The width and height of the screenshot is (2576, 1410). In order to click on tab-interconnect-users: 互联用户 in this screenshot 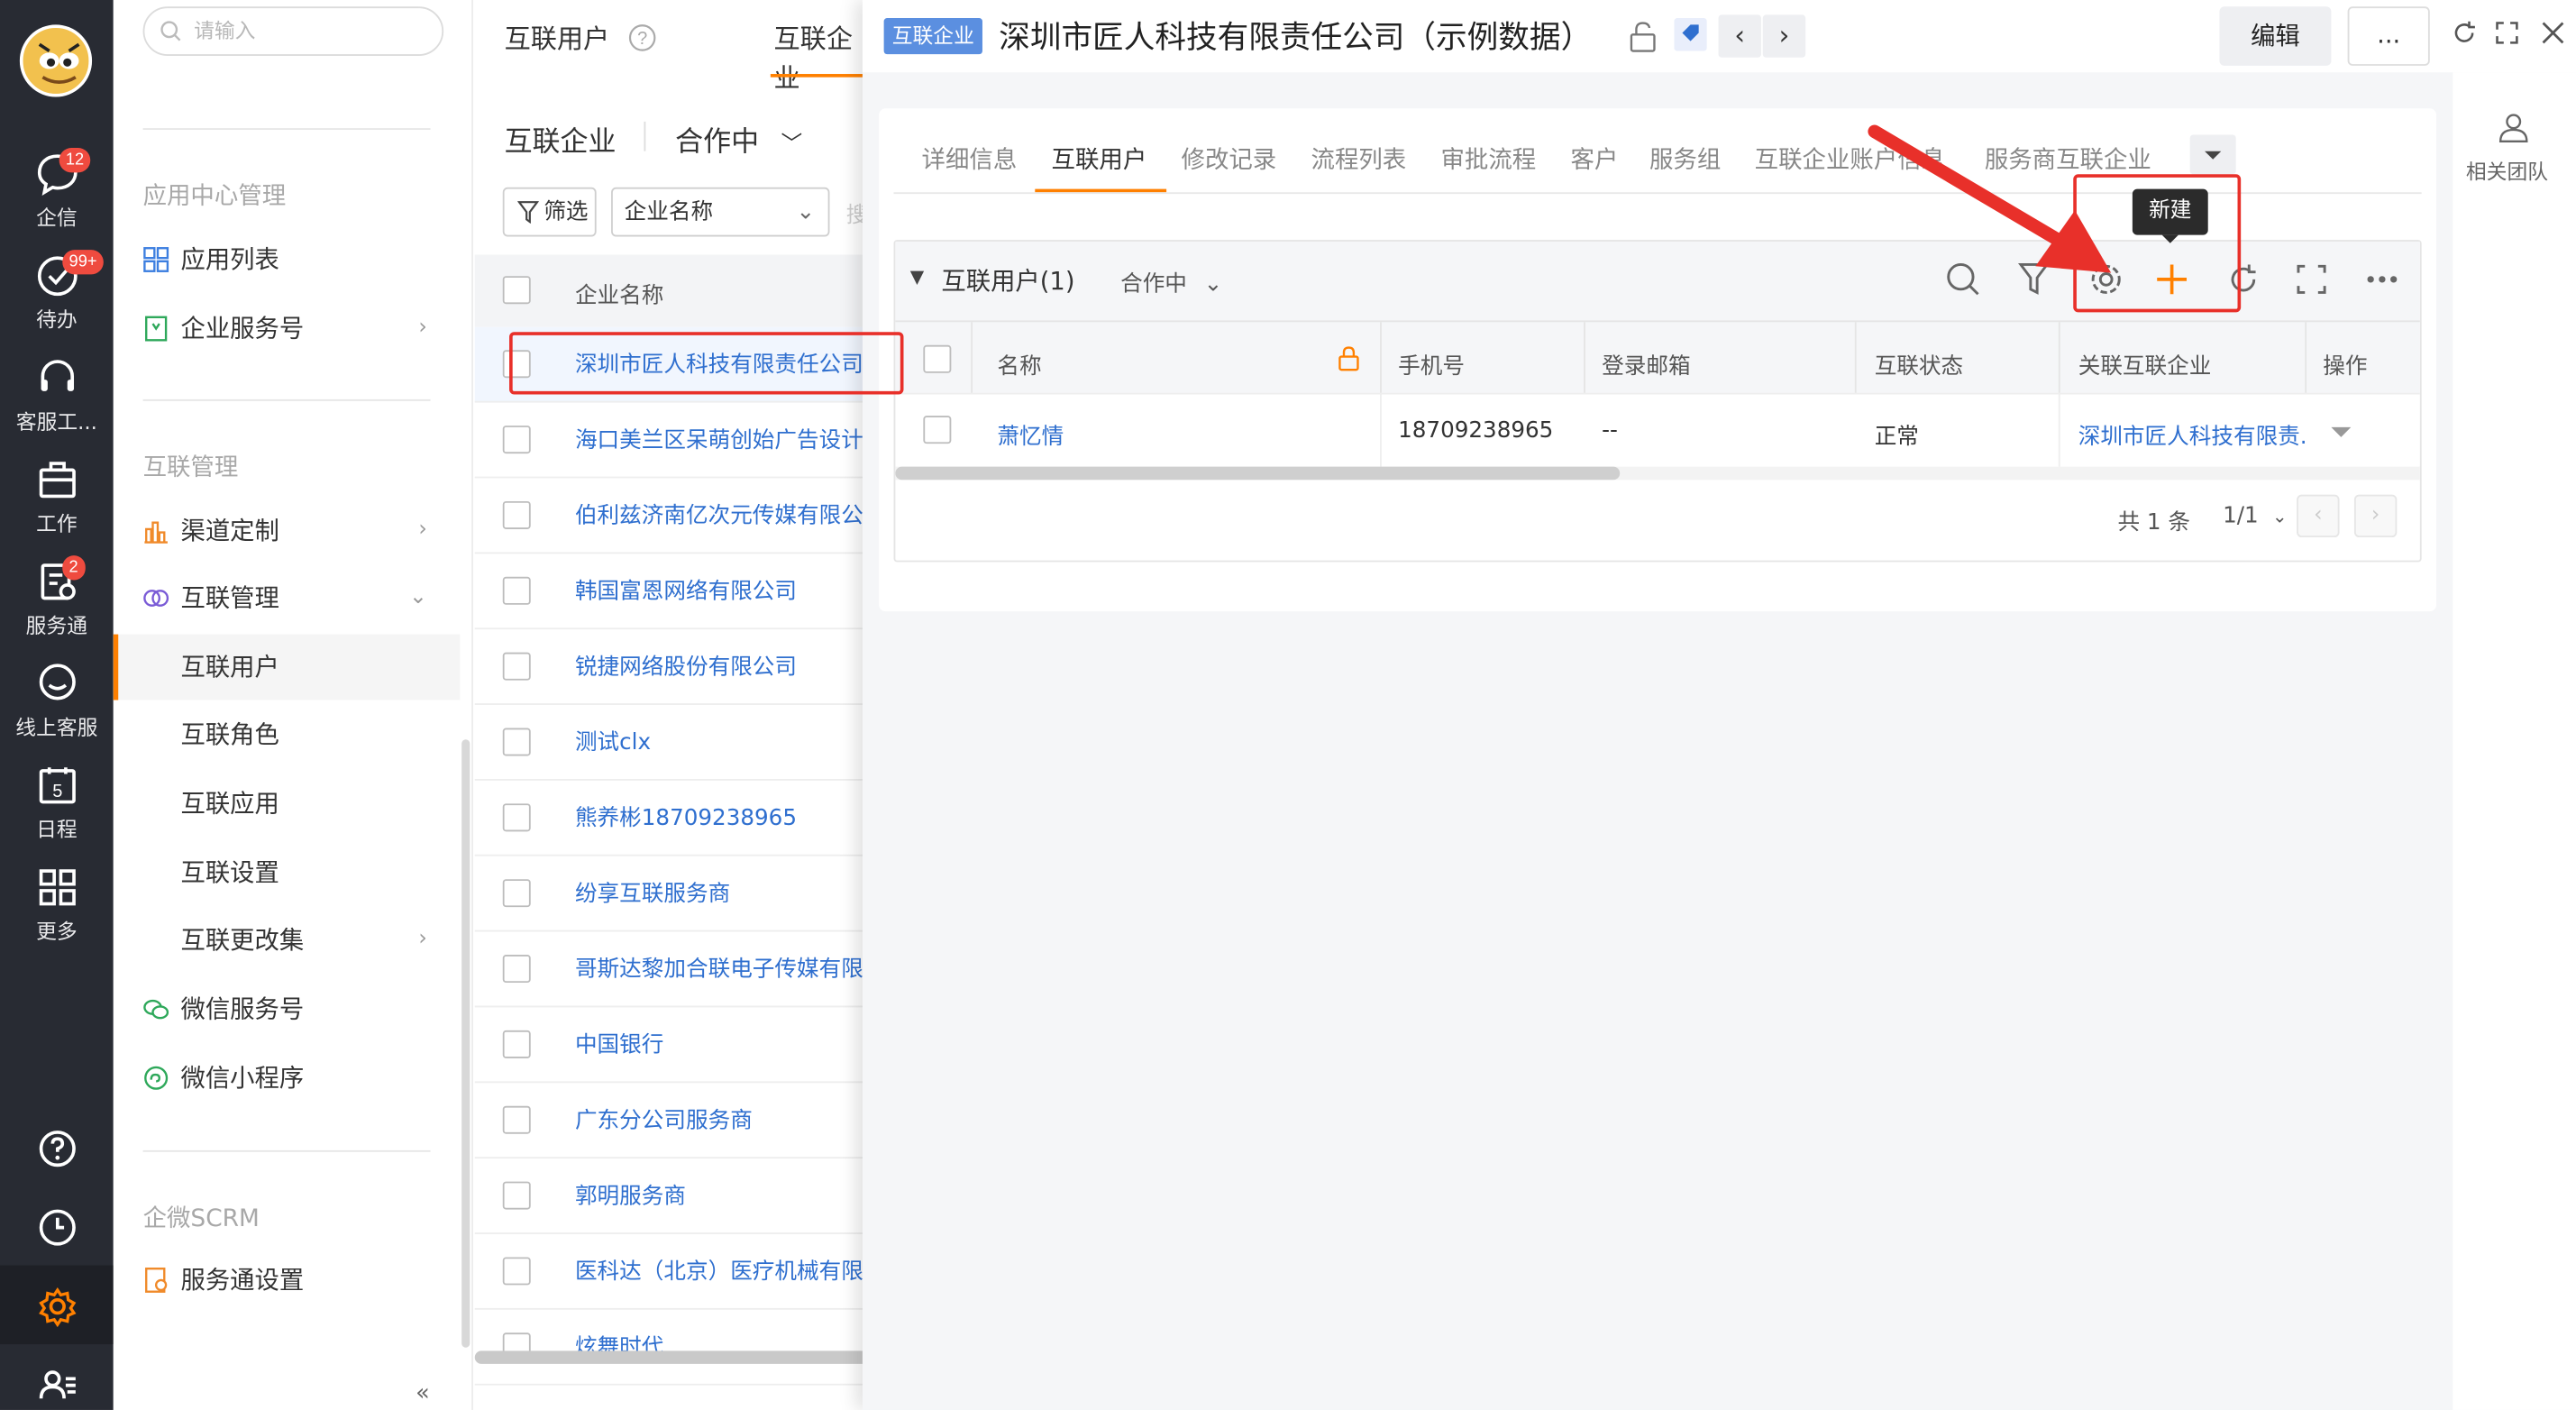, I will do `click(1099, 159)`.